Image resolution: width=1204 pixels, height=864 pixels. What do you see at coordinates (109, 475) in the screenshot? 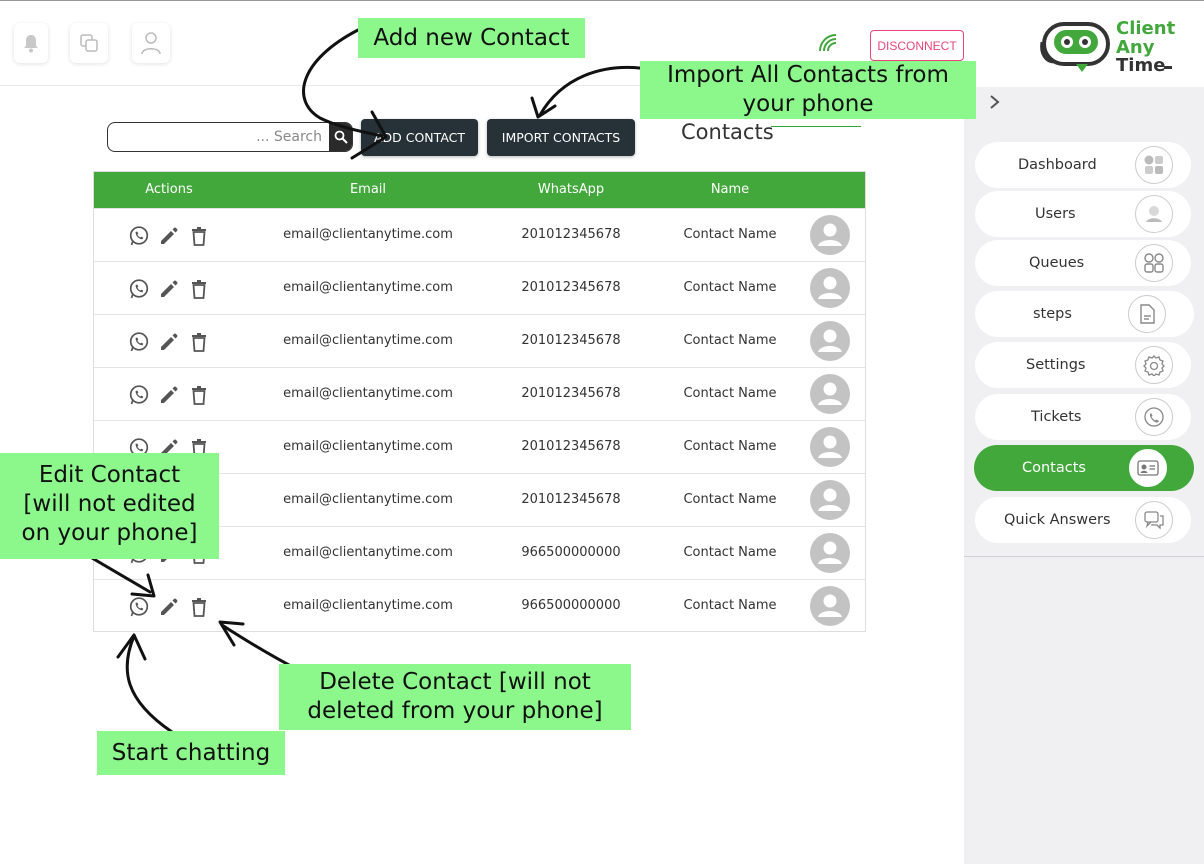
I see `callout-edit-line-1: Edit Contact` at bounding box center [109, 475].